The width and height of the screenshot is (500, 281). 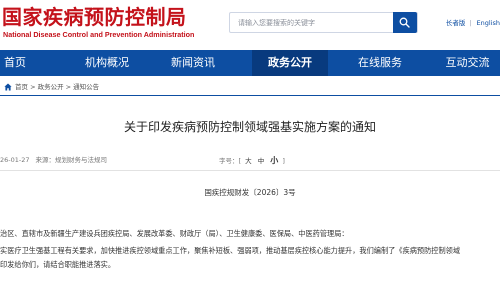 I want to click on nav-item-home: 首页, so click(x=15, y=63).